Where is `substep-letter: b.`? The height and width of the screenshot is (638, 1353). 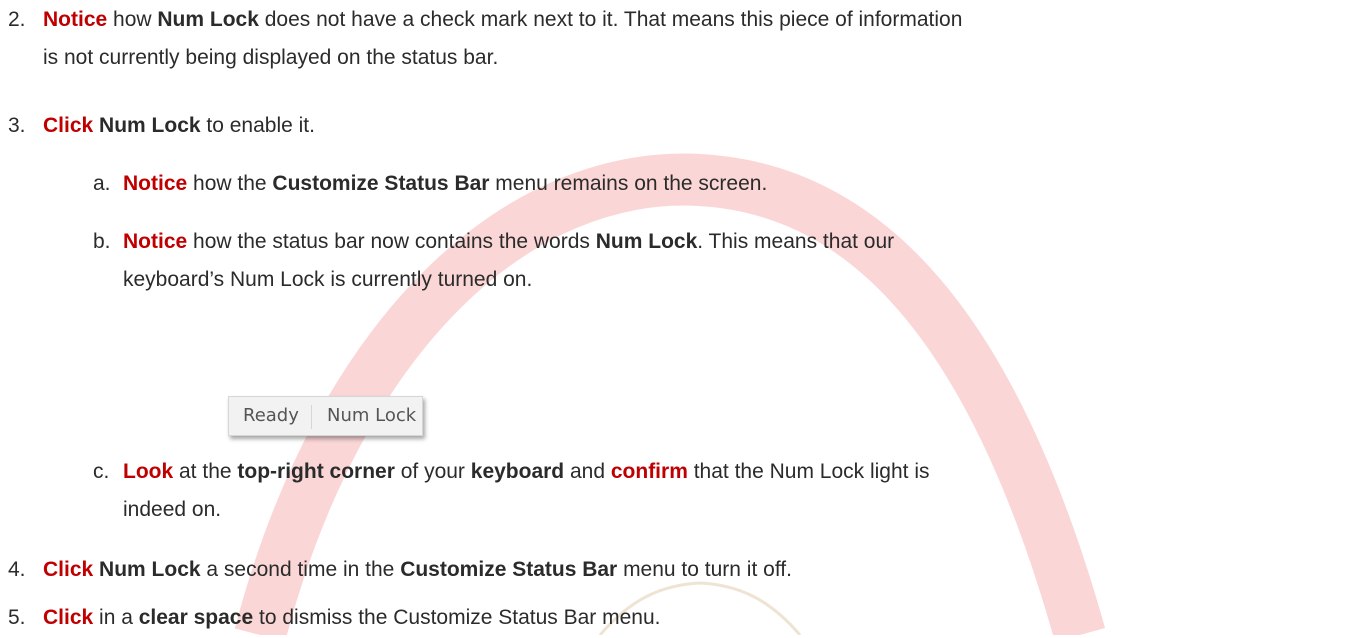 substep-letter: b. is located at coordinates (102, 241).